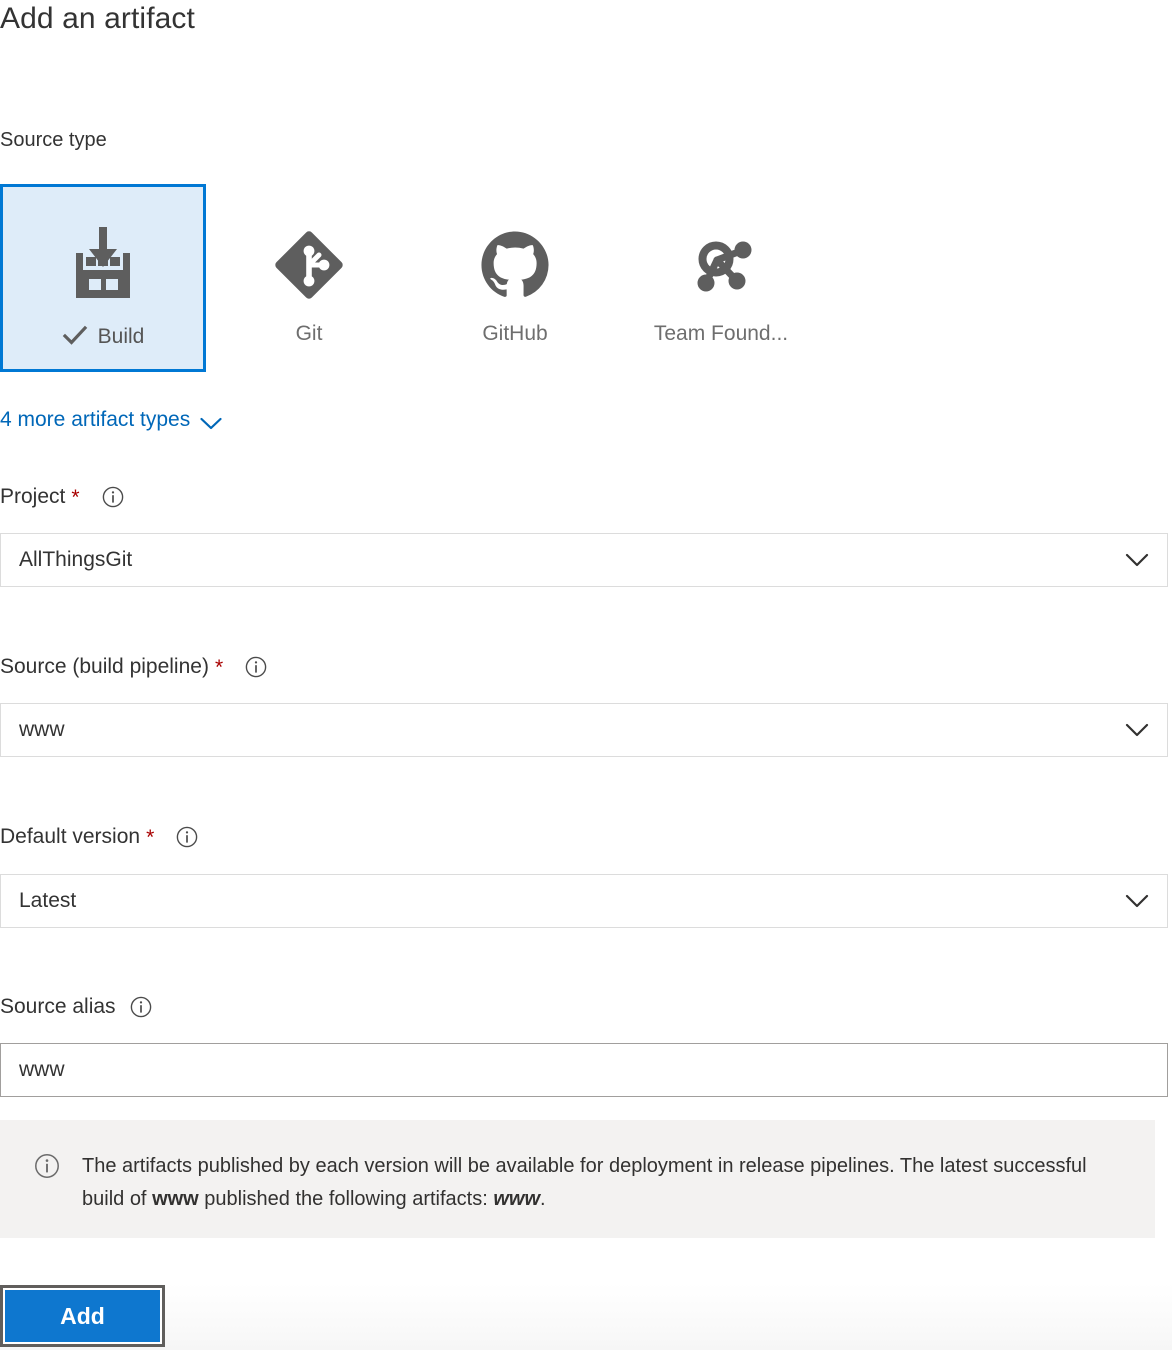 This screenshot has height=1350, width=1172. I want to click on project-label: Project *, so click(62, 497).